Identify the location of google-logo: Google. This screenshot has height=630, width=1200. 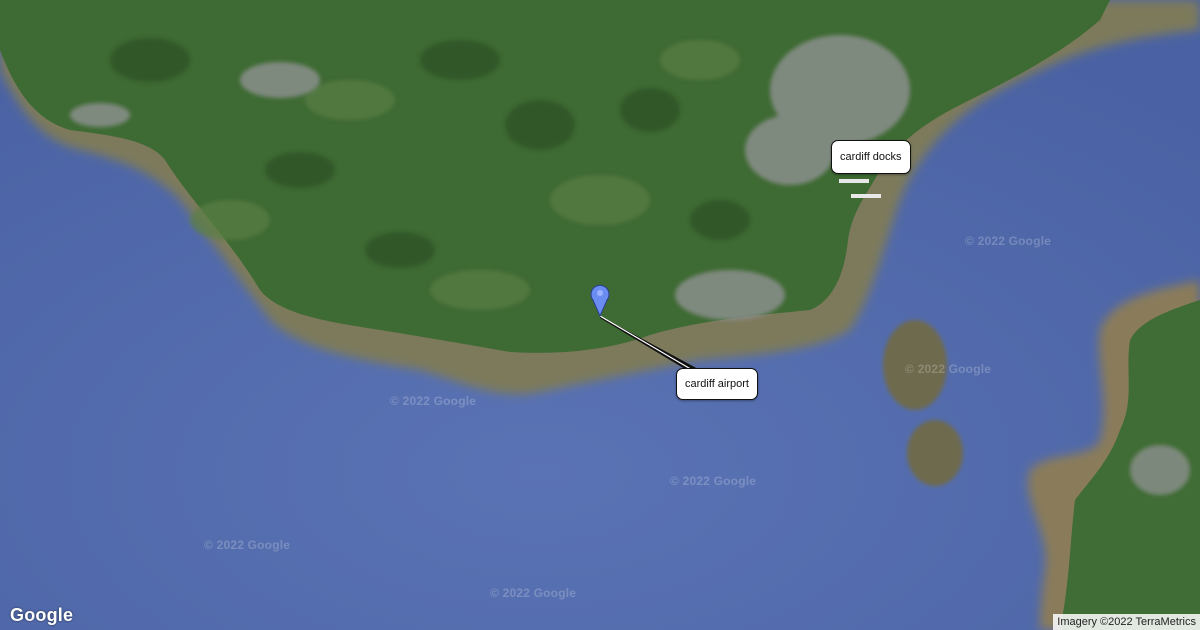
(42, 615).